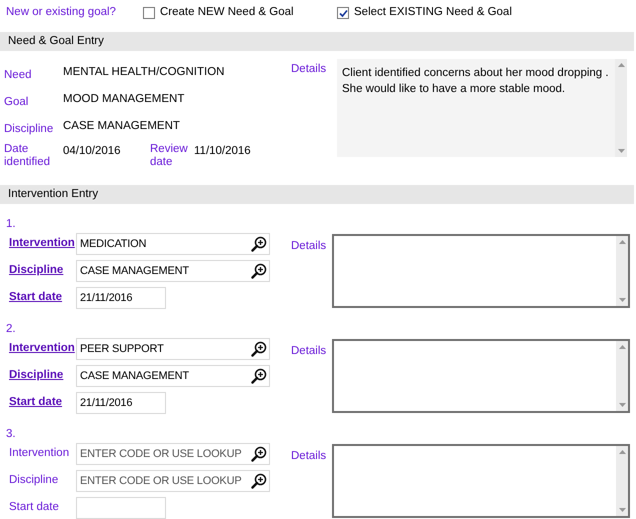 The height and width of the screenshot is (519, 636). What do you see at coordinates (173, 244) in the screenshot?
I see `lookup-field: MEDICATION` at bounding box center [173, 244].